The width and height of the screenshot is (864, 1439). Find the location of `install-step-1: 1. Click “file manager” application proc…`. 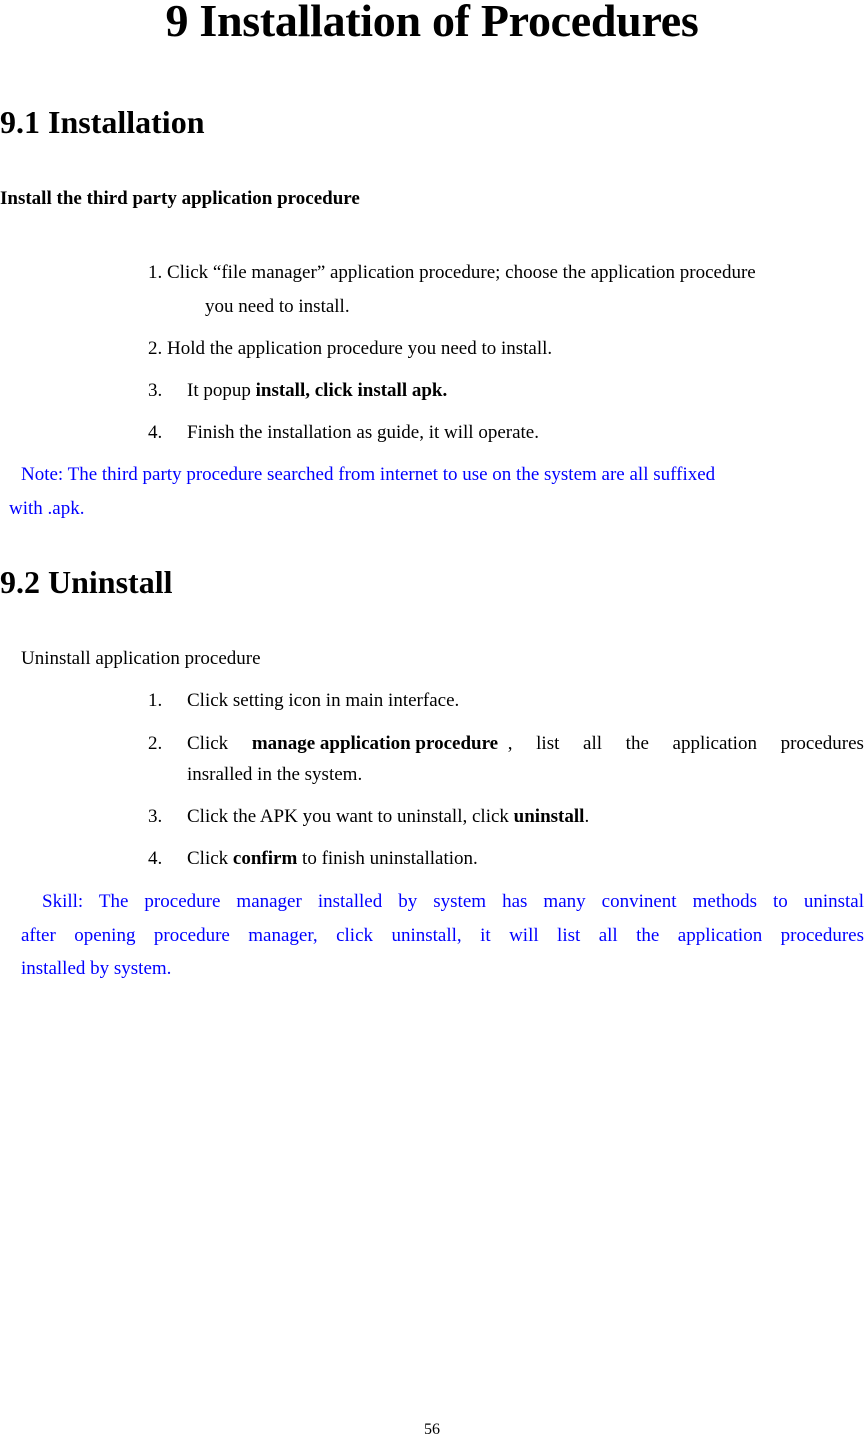

install-step-1: 1. Click “file manager” application proc… is located at coordinates (452, 273).